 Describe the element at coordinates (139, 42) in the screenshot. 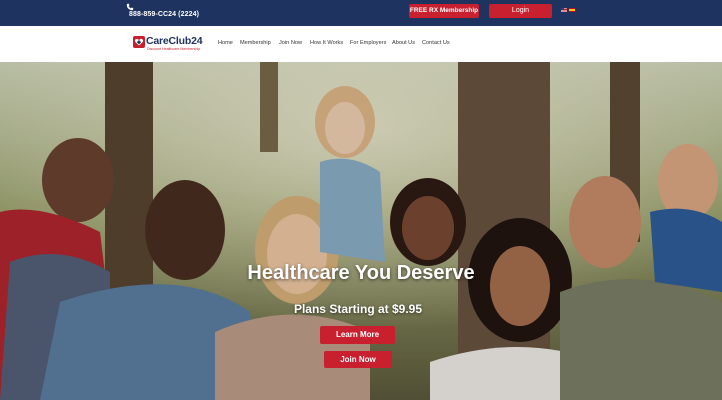

I see `logo-mark-icon` at that location.